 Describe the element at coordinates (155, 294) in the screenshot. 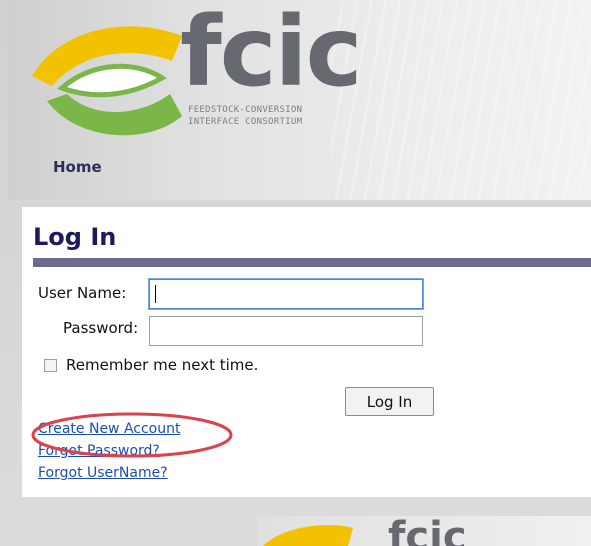

I see `text-cursor` at that location.